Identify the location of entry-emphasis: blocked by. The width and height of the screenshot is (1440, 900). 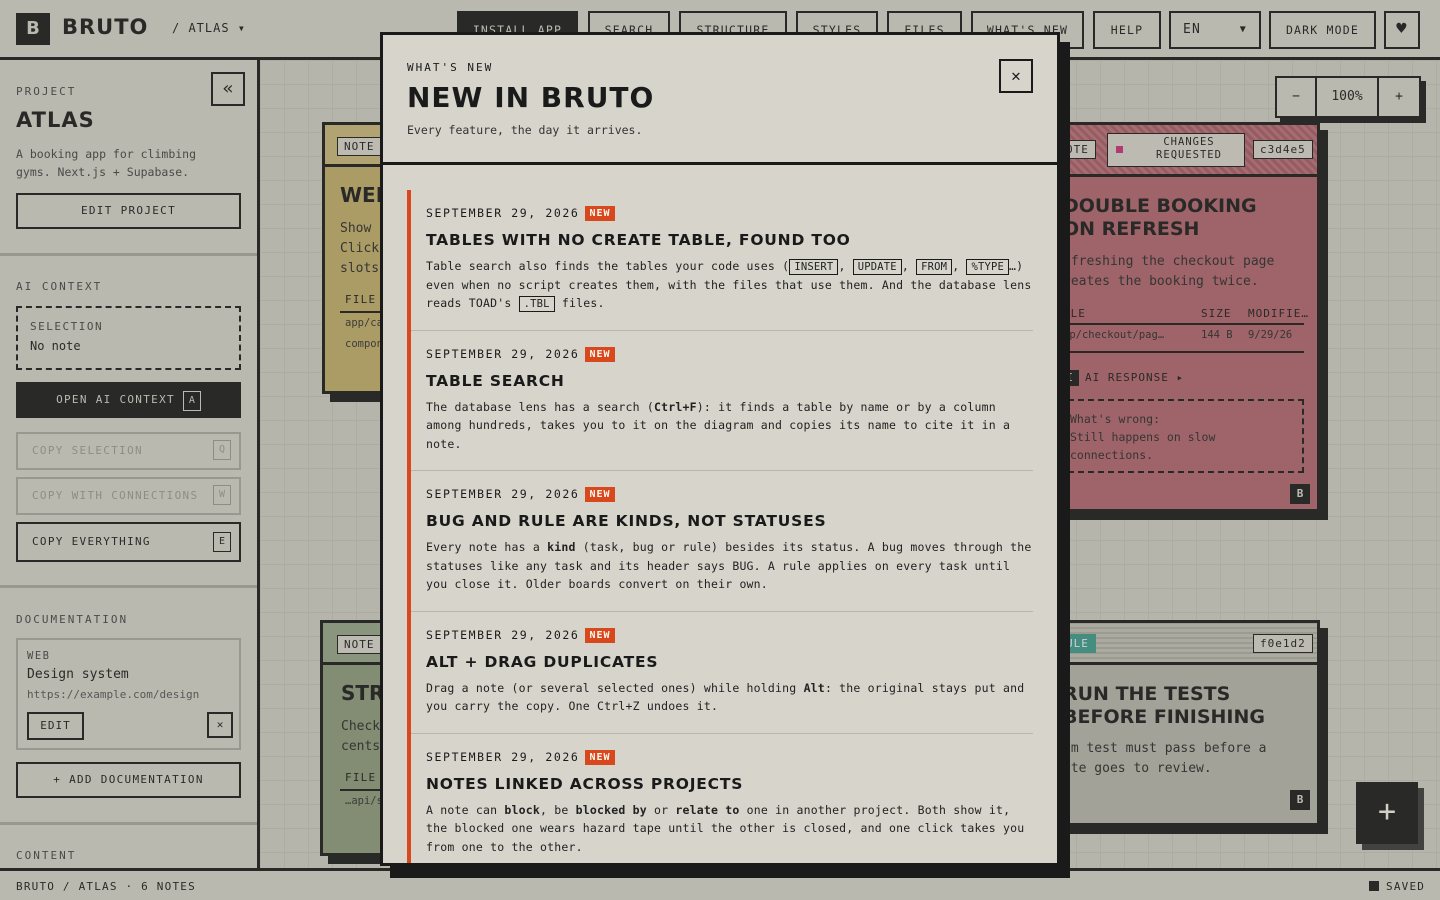
(611, 809).